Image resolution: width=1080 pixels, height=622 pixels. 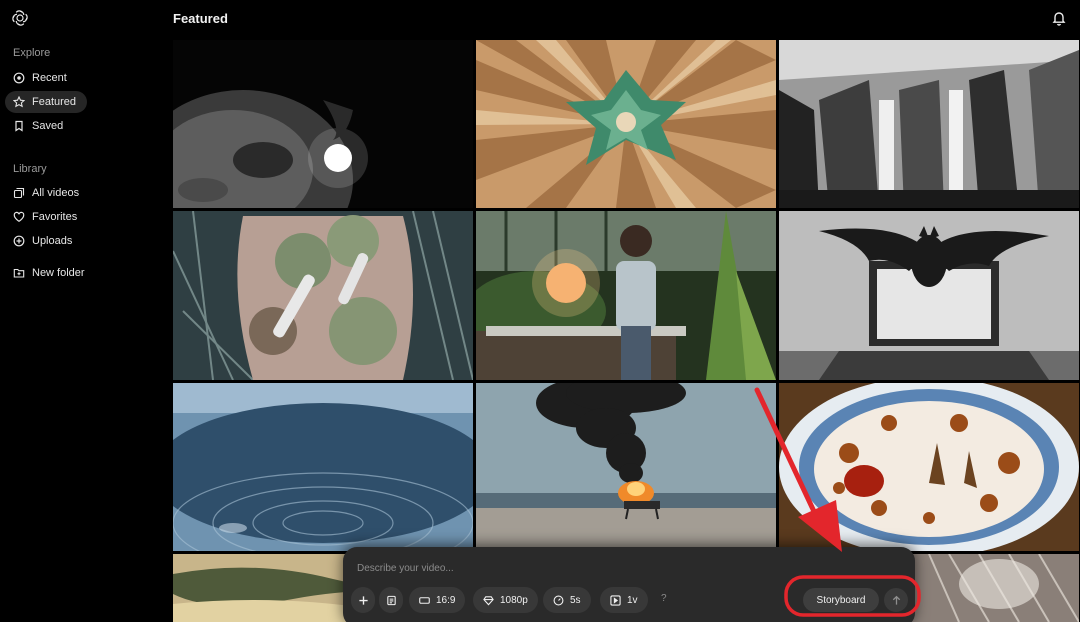 I want to click on variations-button: 1v, so click(x=624, y=600).